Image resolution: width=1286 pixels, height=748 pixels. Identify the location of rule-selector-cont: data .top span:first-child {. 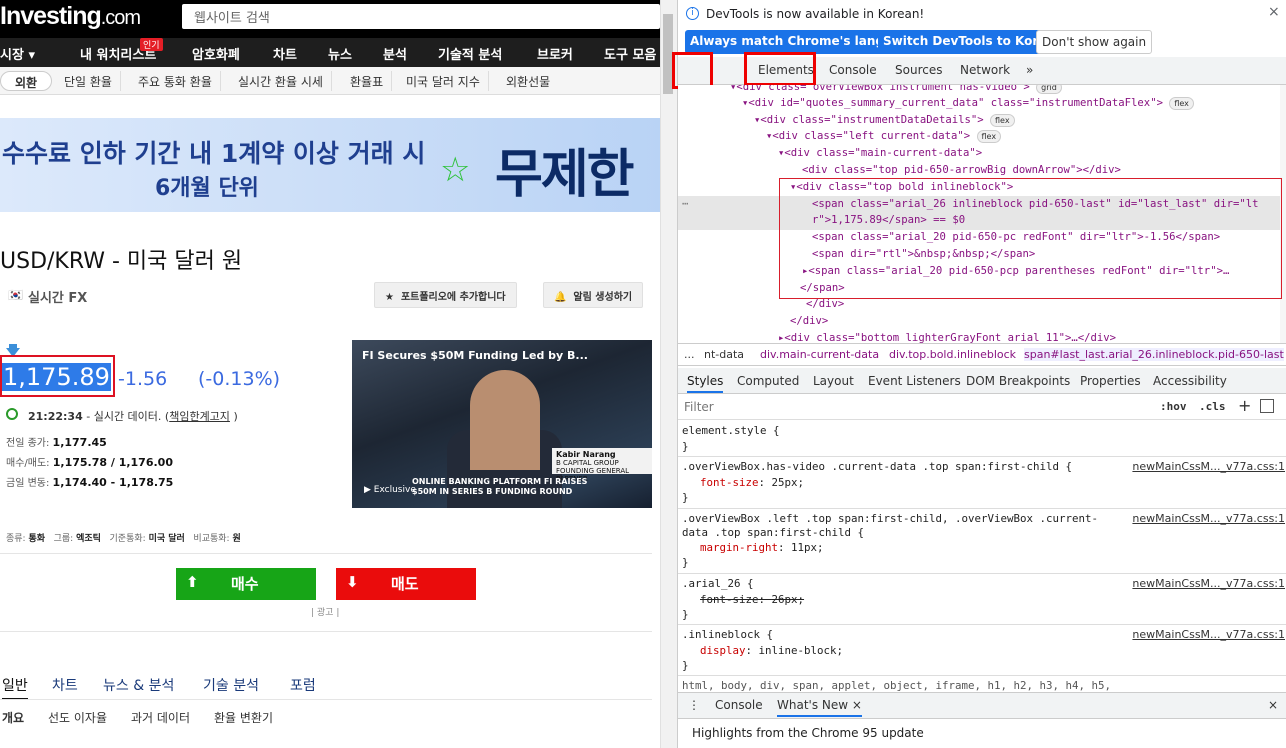
(773, 533).